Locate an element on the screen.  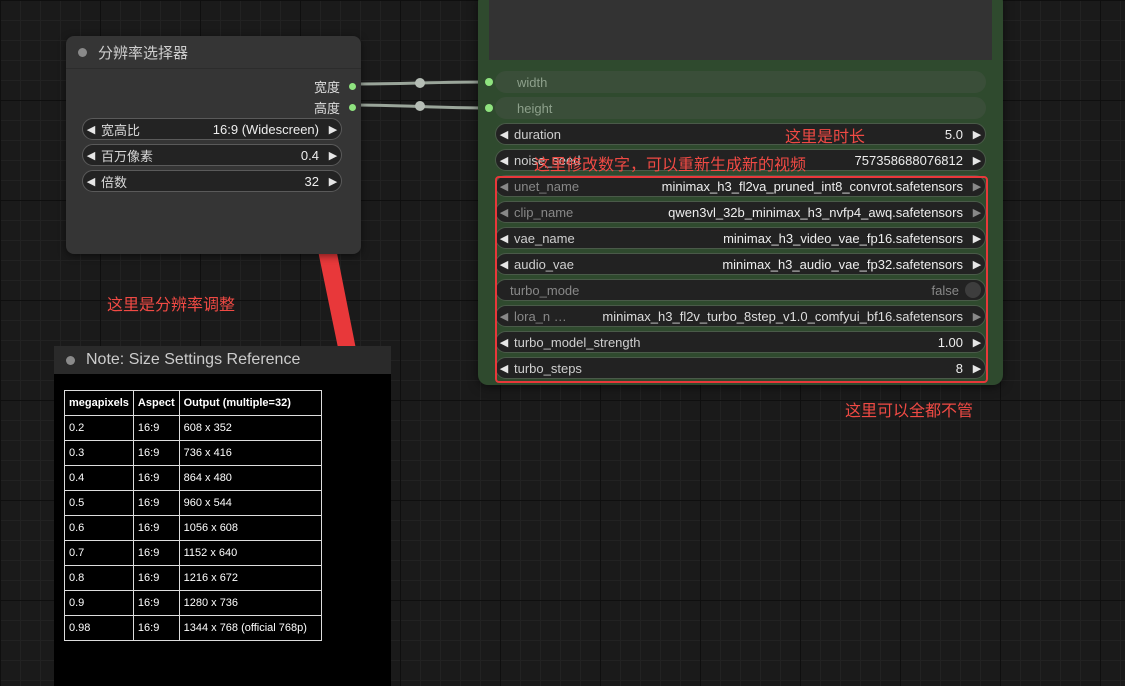
preview-area is located at coordinates (740, 30).